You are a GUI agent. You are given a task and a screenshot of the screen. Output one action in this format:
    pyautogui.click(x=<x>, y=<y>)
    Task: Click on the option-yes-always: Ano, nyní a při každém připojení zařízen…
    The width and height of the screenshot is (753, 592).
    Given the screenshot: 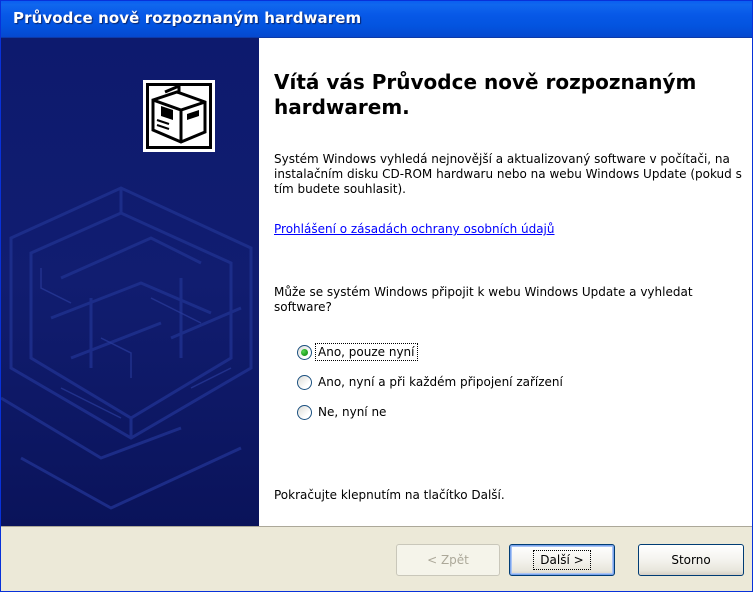 What is the action you would take?
    pyautogui.click(x=517, y=382)
    